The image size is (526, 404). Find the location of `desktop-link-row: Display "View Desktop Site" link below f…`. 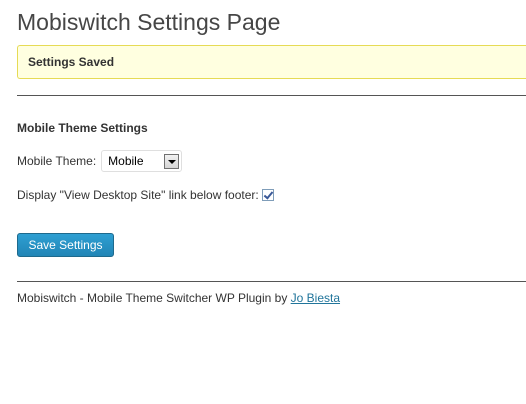

desktop-link-row: Display "View Desktop Site" link below f… is located at coordinates (145, 195).